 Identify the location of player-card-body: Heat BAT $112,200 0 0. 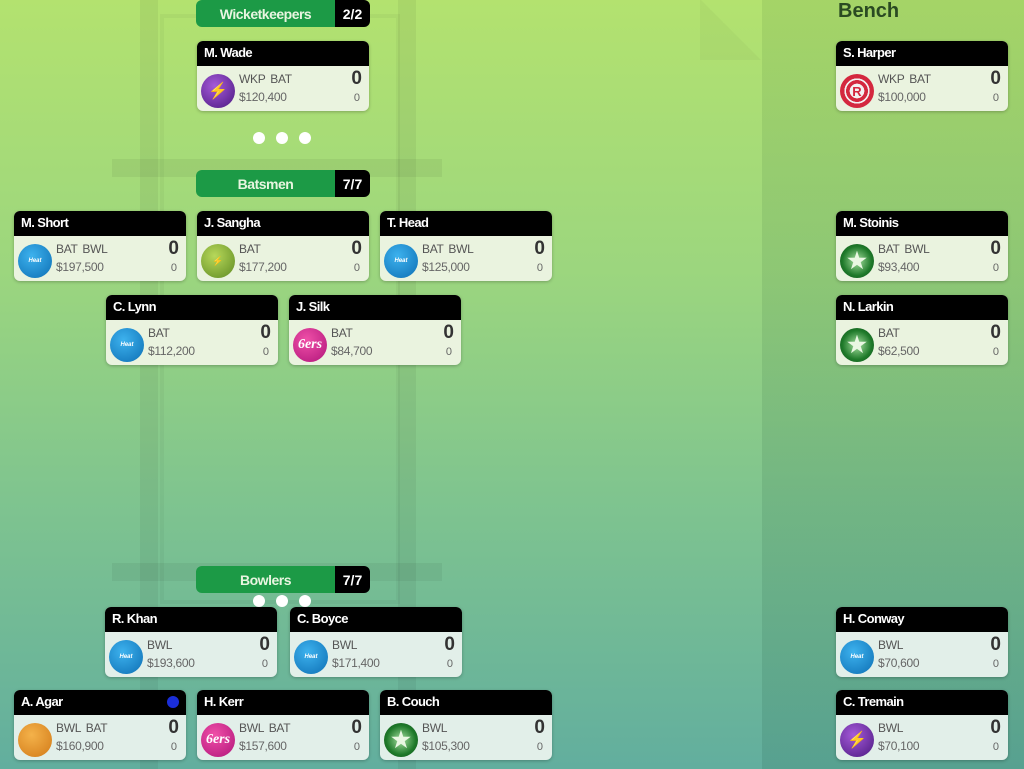
(192, 342).